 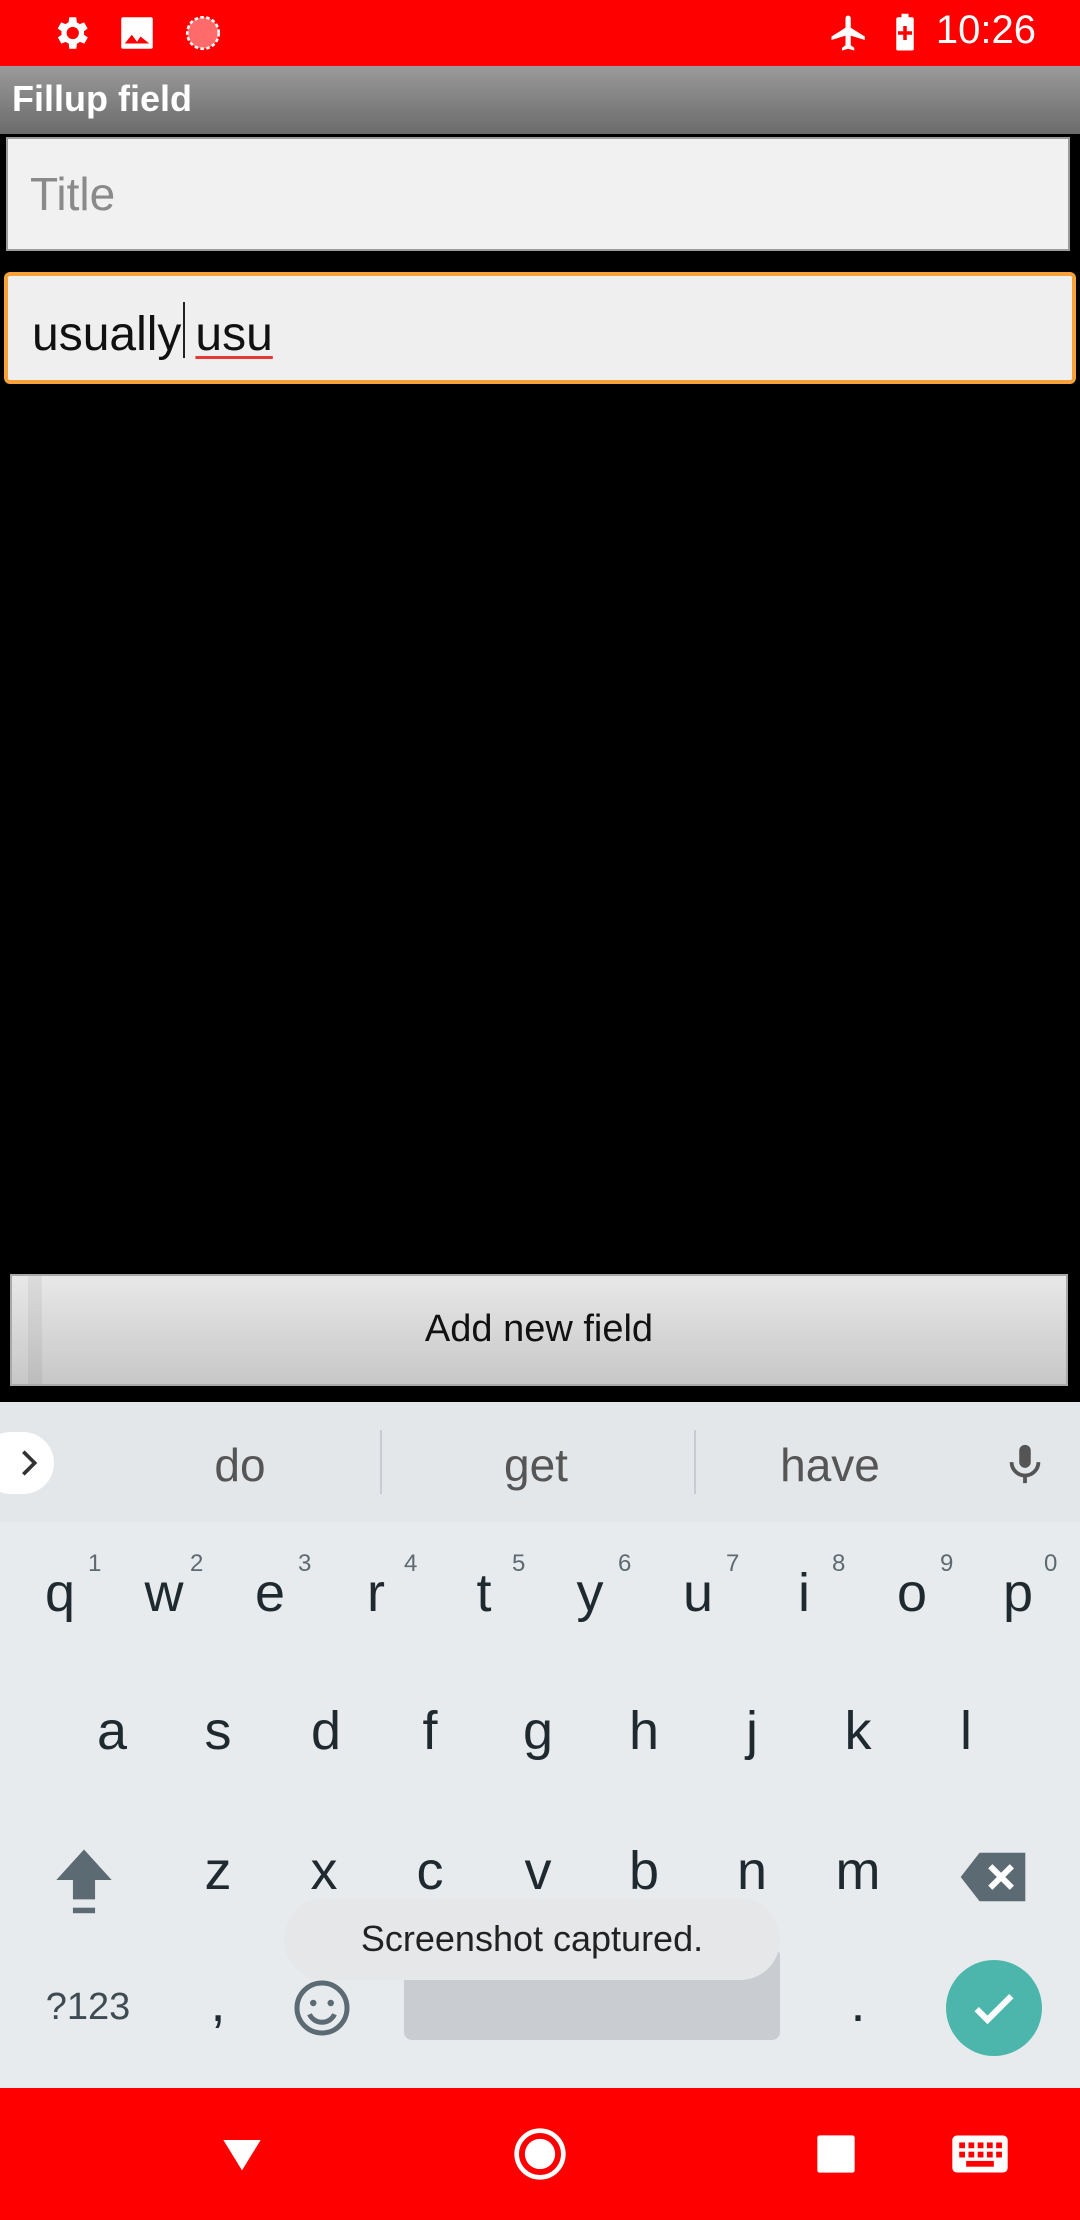 What do you see at coordinates (107, 334) in the screenshot?
I see `text-before-cursor: usually` at bounding box center [107, 334].